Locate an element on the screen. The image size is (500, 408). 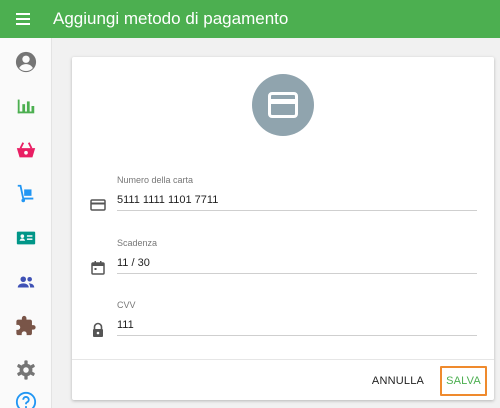
expiry-label: Scadenza is located at coordinates (137, 243).